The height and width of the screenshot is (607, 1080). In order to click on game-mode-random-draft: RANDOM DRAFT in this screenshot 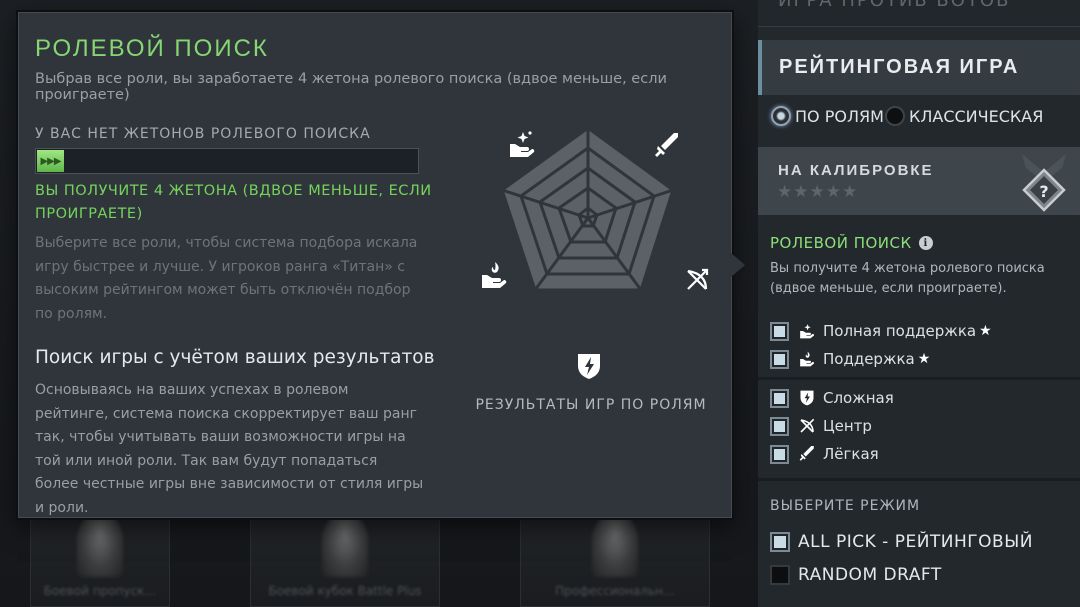, I will do `click(856, 575)`.